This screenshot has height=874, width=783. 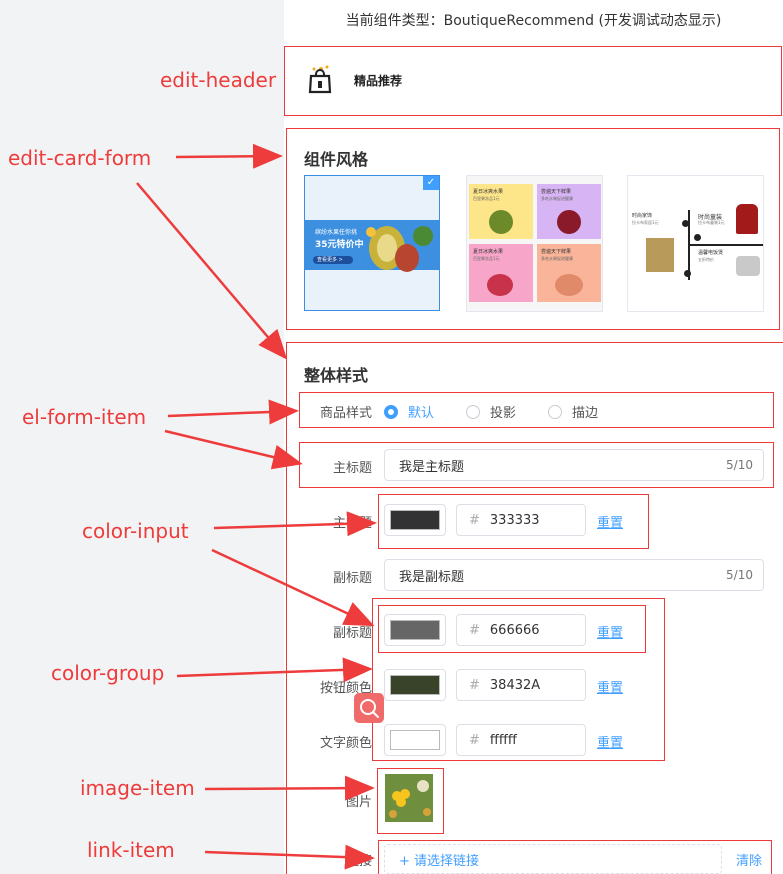 What do you see at coordinates (711, 222) in the screenshot?
I see `style-3-text: 拉卡布童装1元` at bounding box center [711, 222].